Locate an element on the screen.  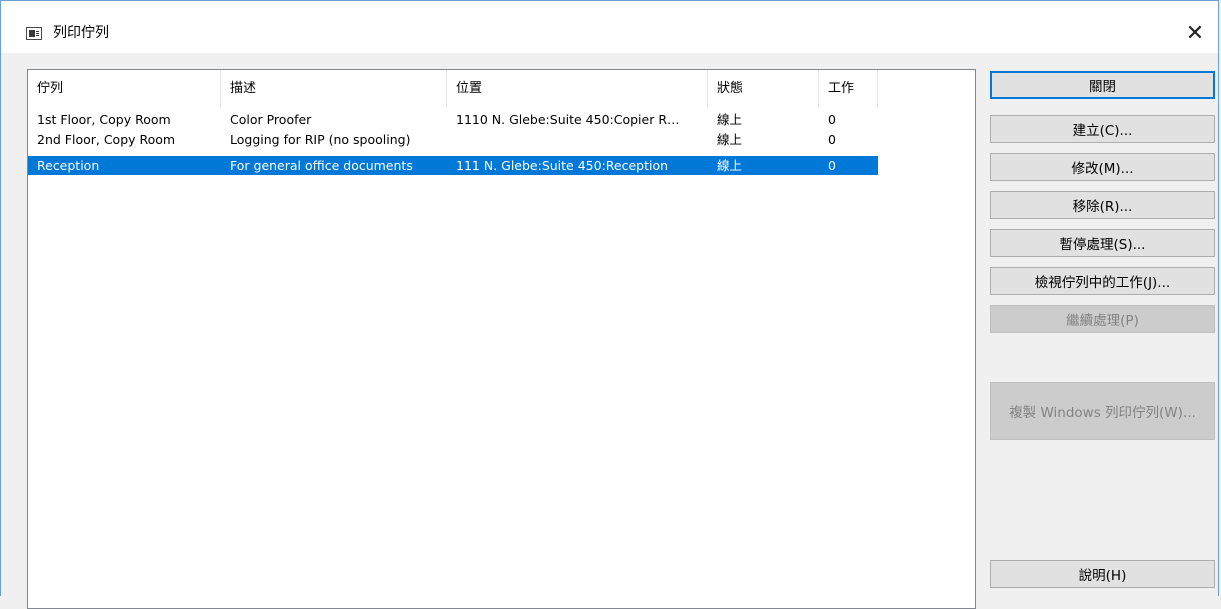
column-header-description: 描述 is located at coordinates (334, 88).